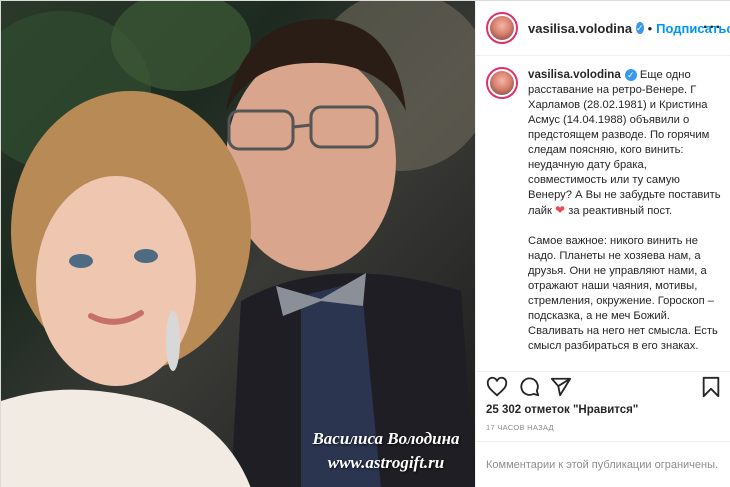  What do you see at coordinates (562, 410) in the screenshot?
I see `likes-count: 25 302 отметок "Нравится"` at bounding box center [562, 410].